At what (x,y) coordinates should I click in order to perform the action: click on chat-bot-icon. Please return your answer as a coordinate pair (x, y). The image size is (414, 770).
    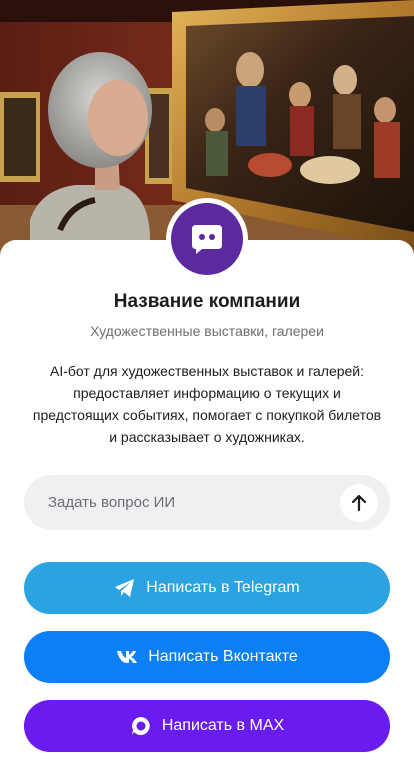
    Looking at the image, I should click on (207, 239).